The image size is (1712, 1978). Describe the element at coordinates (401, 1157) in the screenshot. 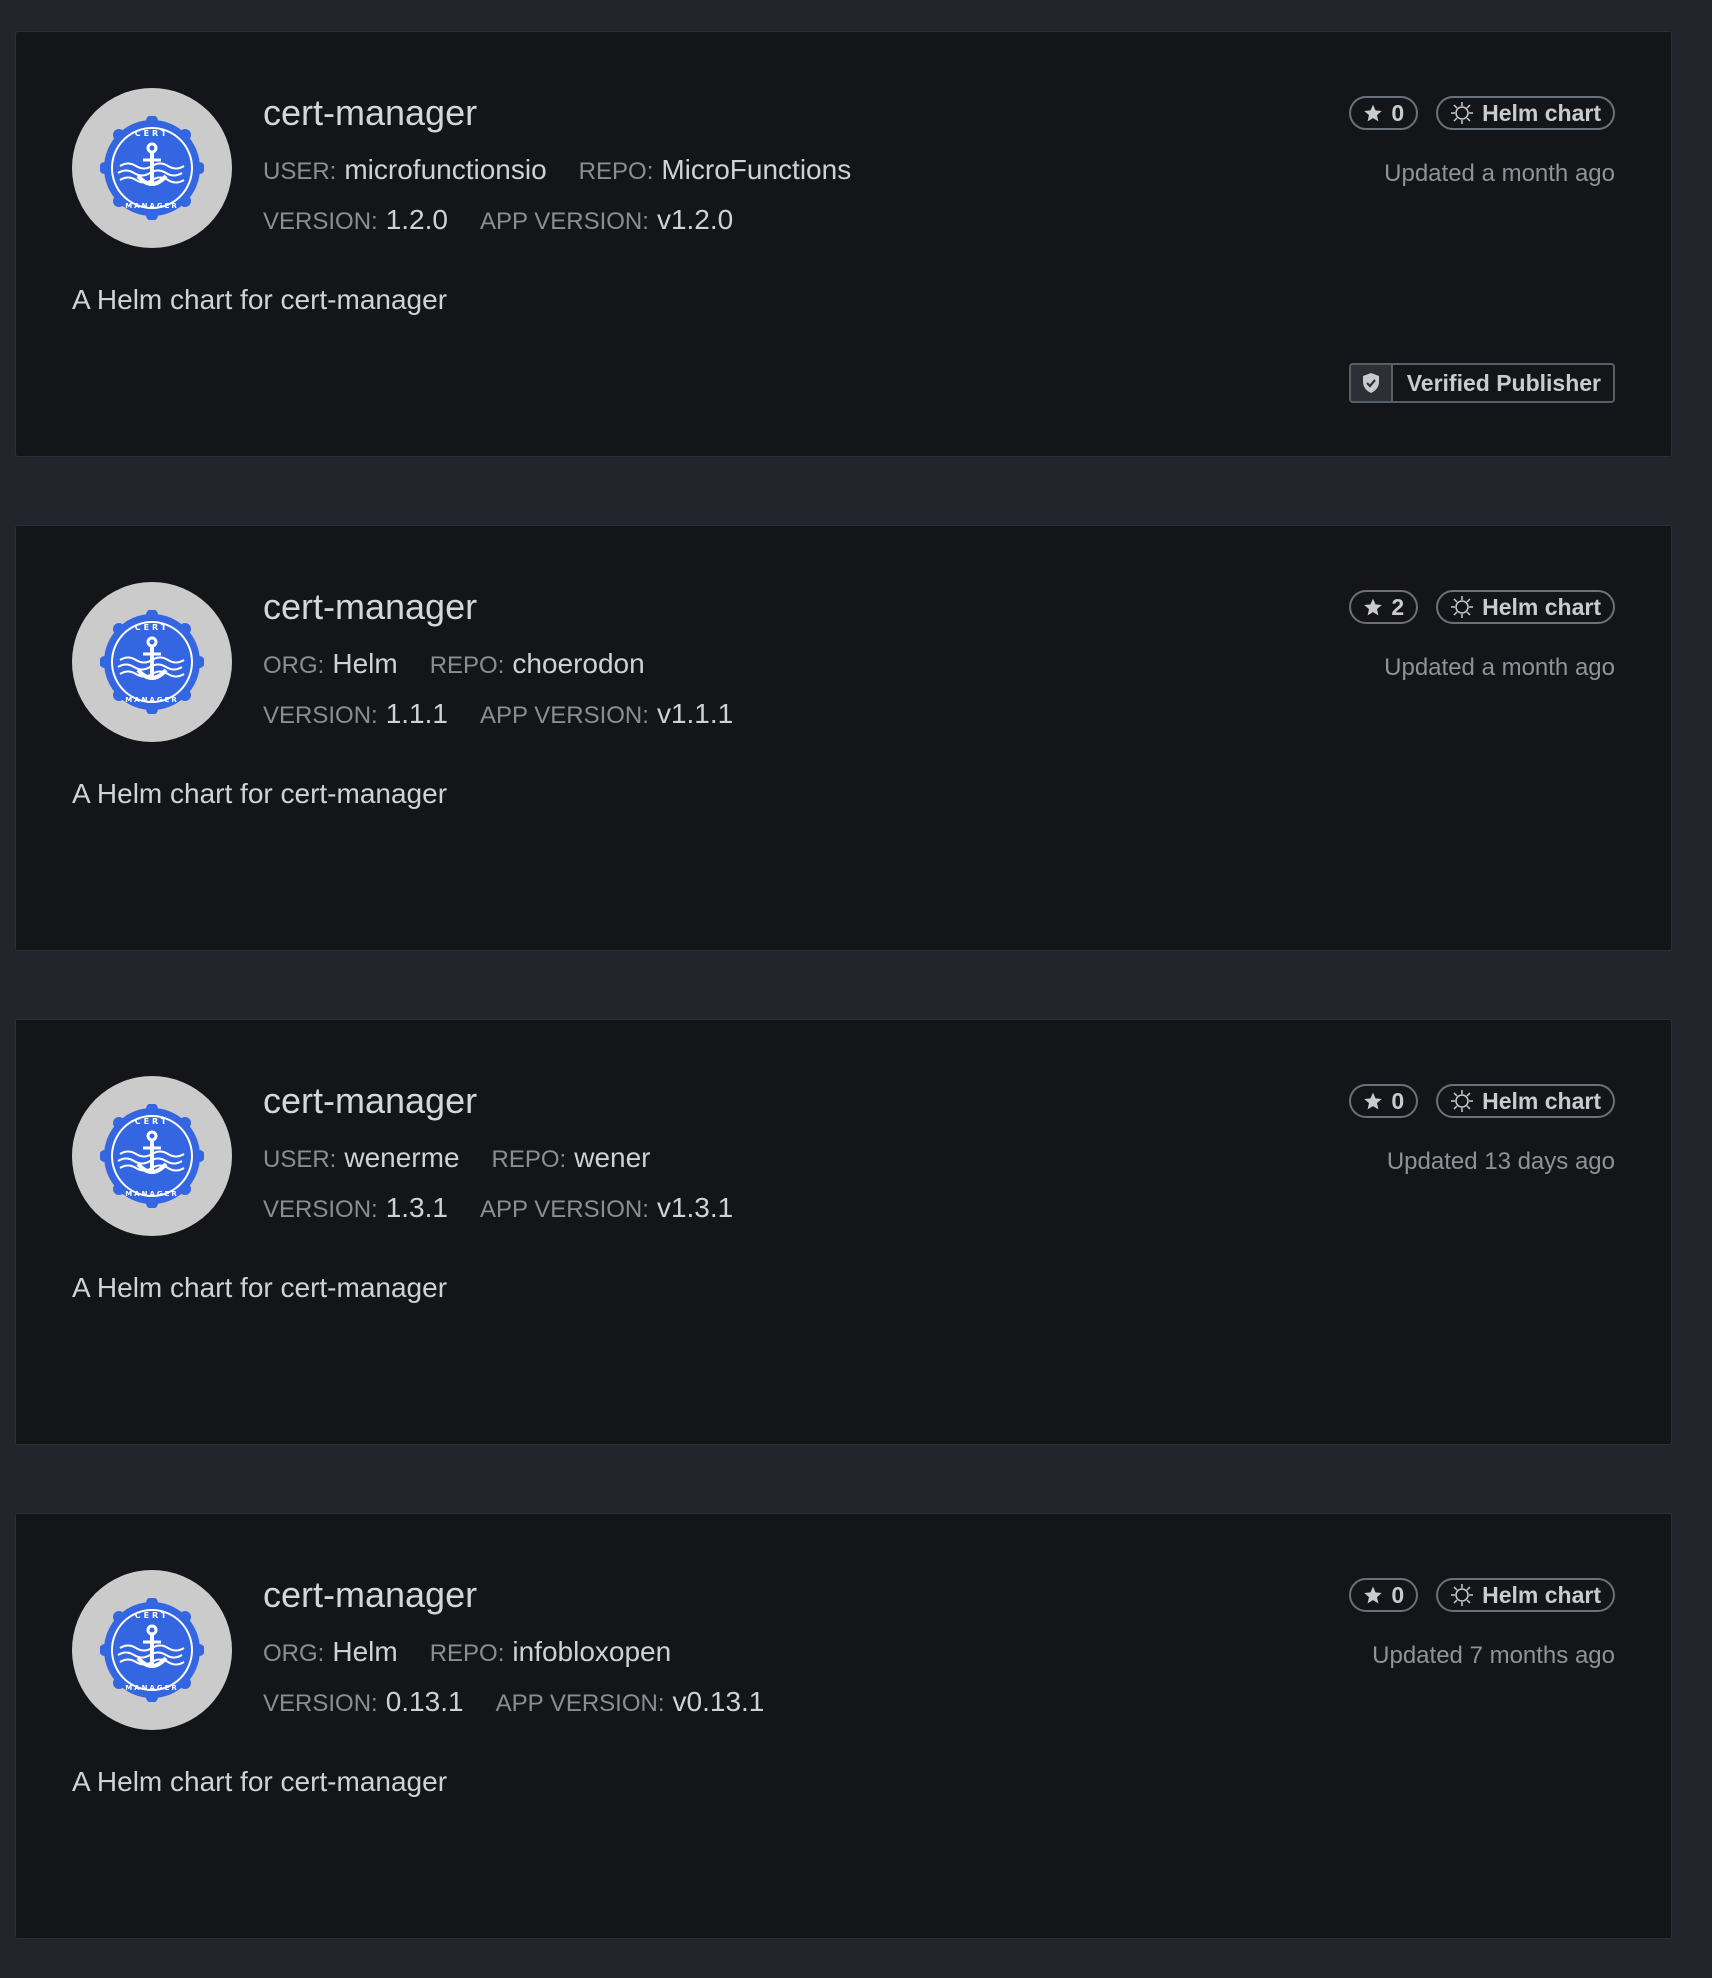

I see `owner-link: wenerme` at that location.